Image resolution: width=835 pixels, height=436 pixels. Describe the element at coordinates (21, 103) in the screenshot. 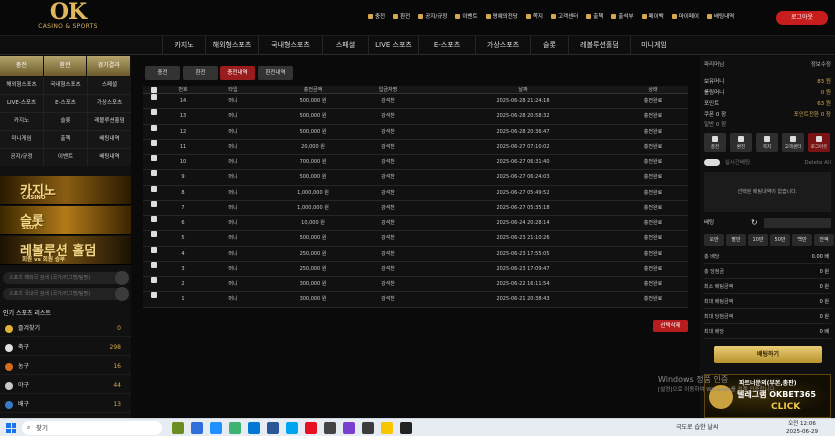

I see `left-menu-item: LIVE-스포츠` at that location.